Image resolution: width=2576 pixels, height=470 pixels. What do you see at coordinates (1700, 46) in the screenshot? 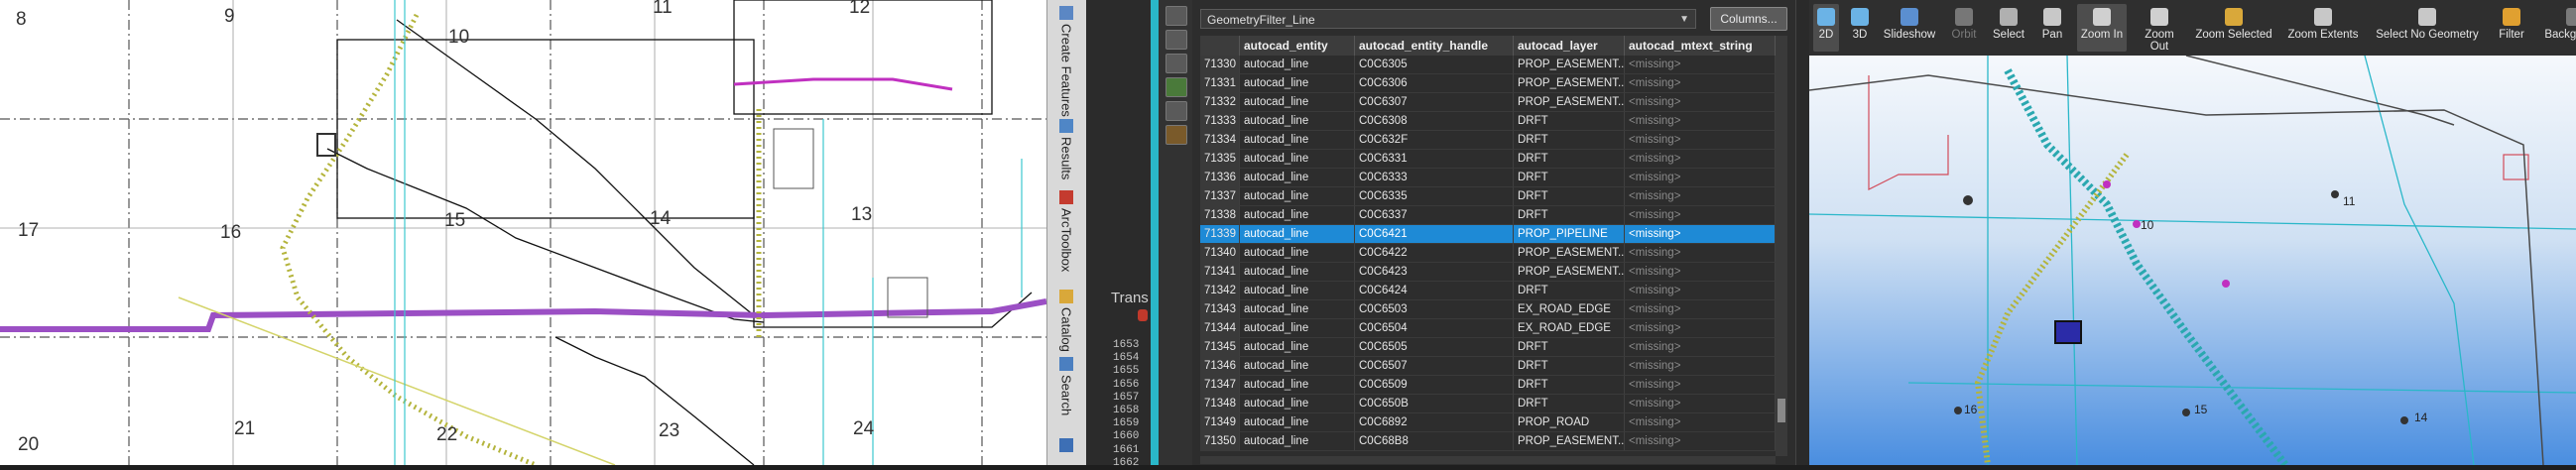
I see `column-header: autocad_mtext_string` at bounding box center [1700, 46].